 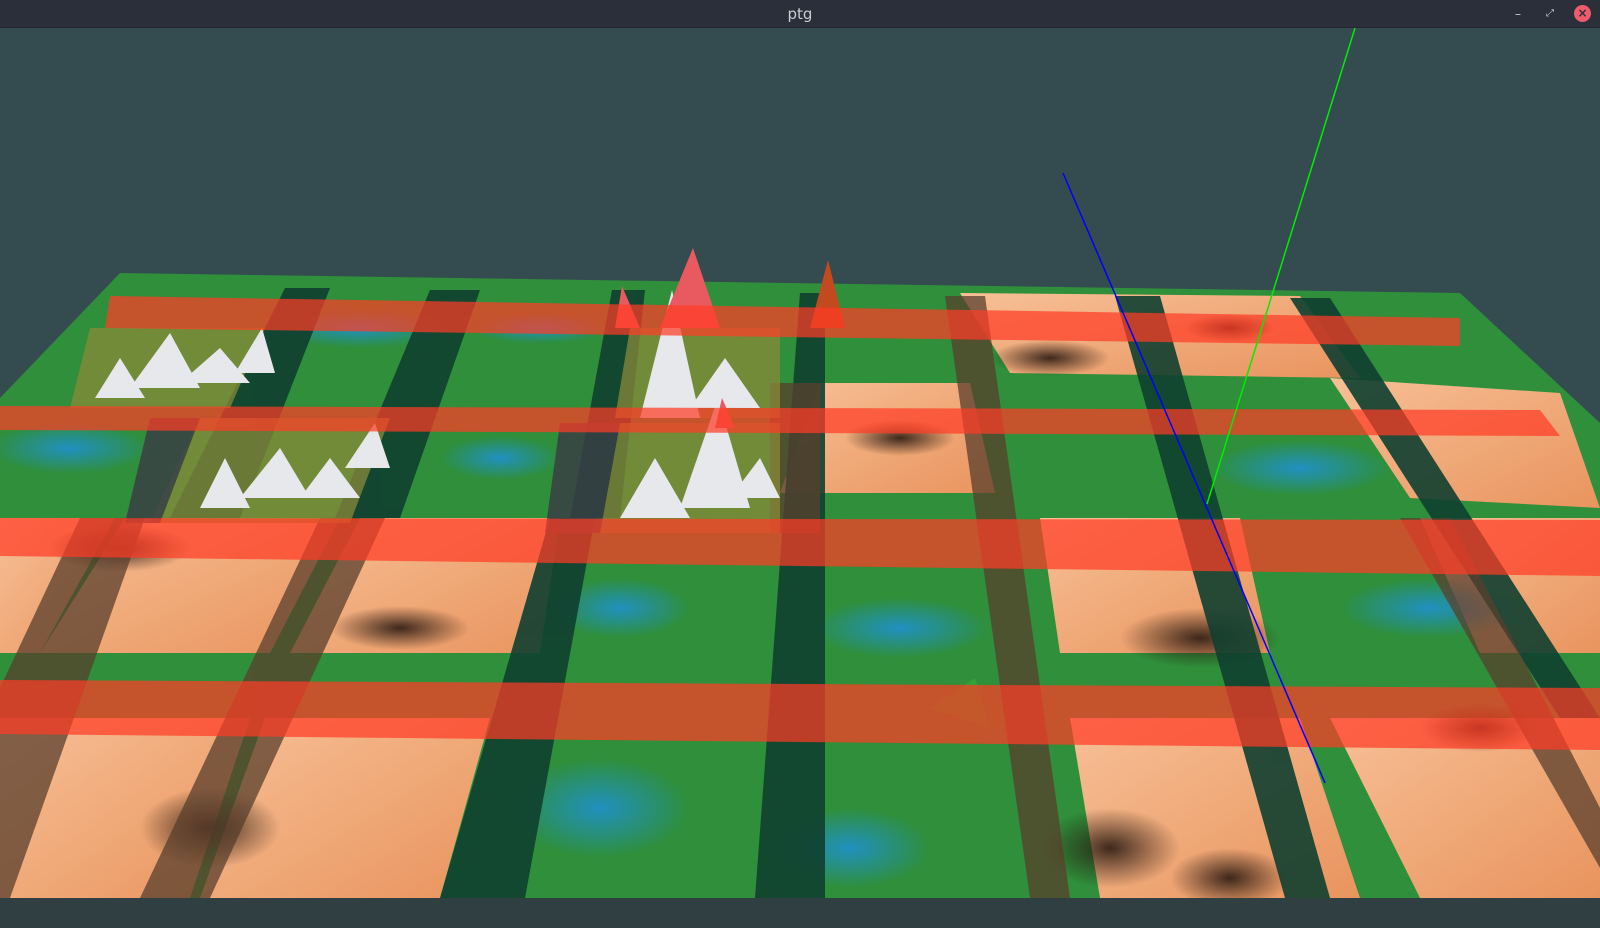 I want to click on maximize-button: ⤢, so click(x=1550, y=14).